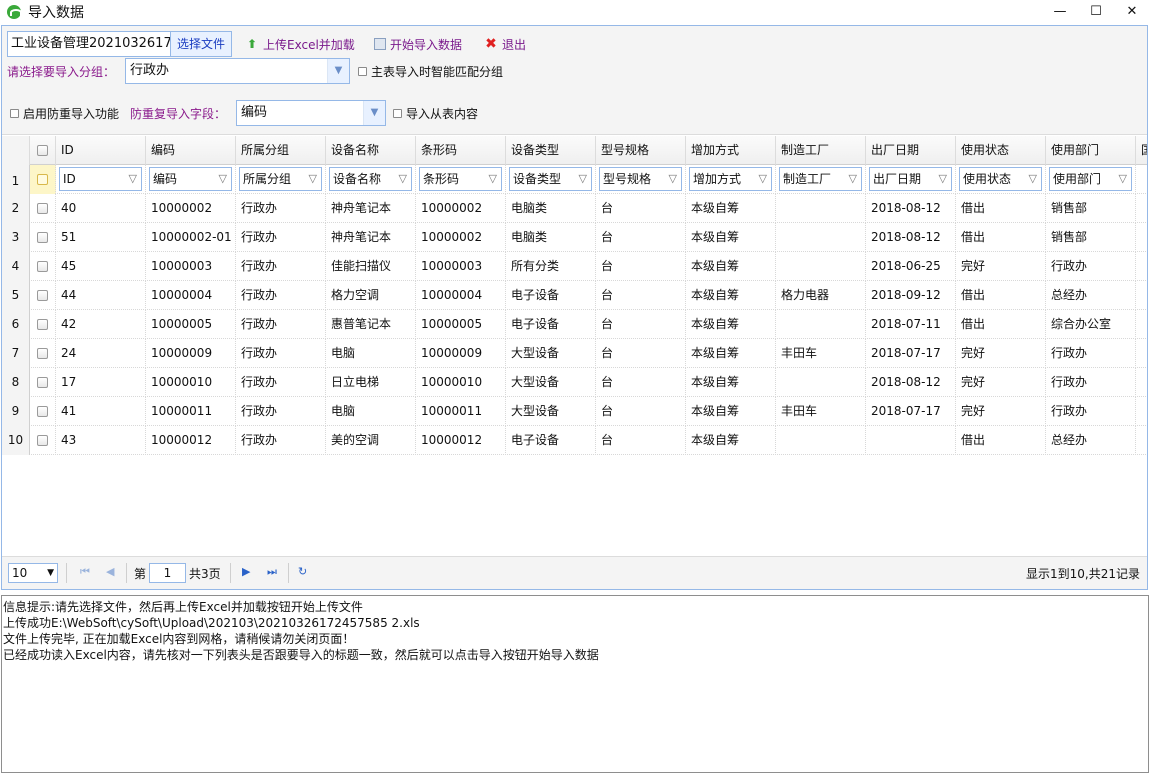 The height and width of the screenshot is (778, 1150). Describe the element at coordinates (110, 571) in the screenshot. I see `prev-page-icon: ◀` at that location.